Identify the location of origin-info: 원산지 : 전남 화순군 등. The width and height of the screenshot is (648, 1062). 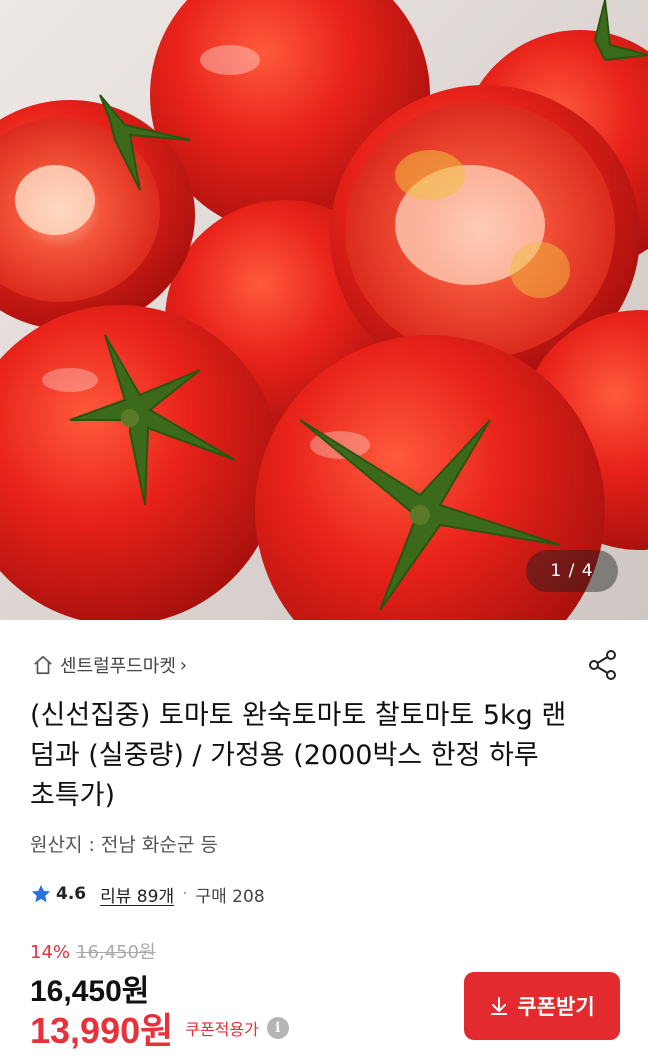
(124, 845).